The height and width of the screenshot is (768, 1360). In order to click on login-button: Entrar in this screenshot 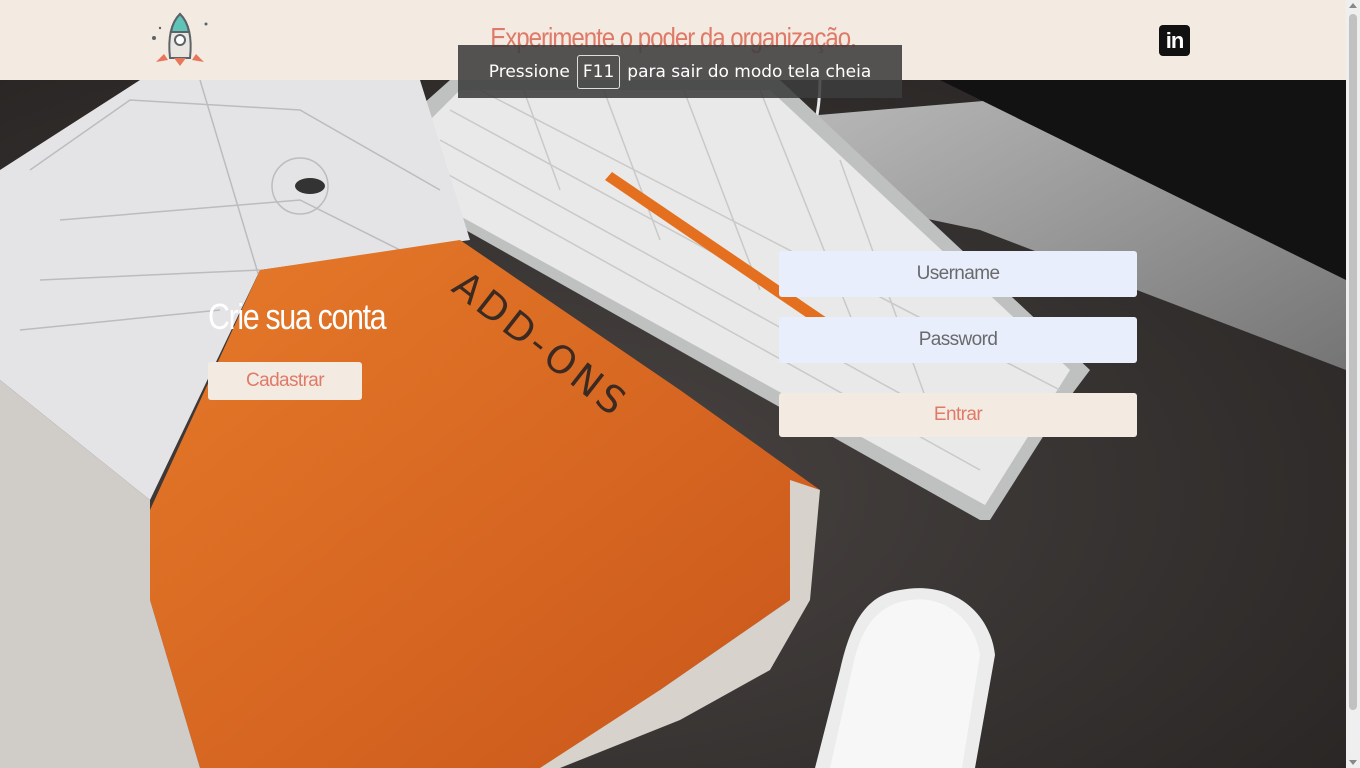, I will do `click(958, 415)`.